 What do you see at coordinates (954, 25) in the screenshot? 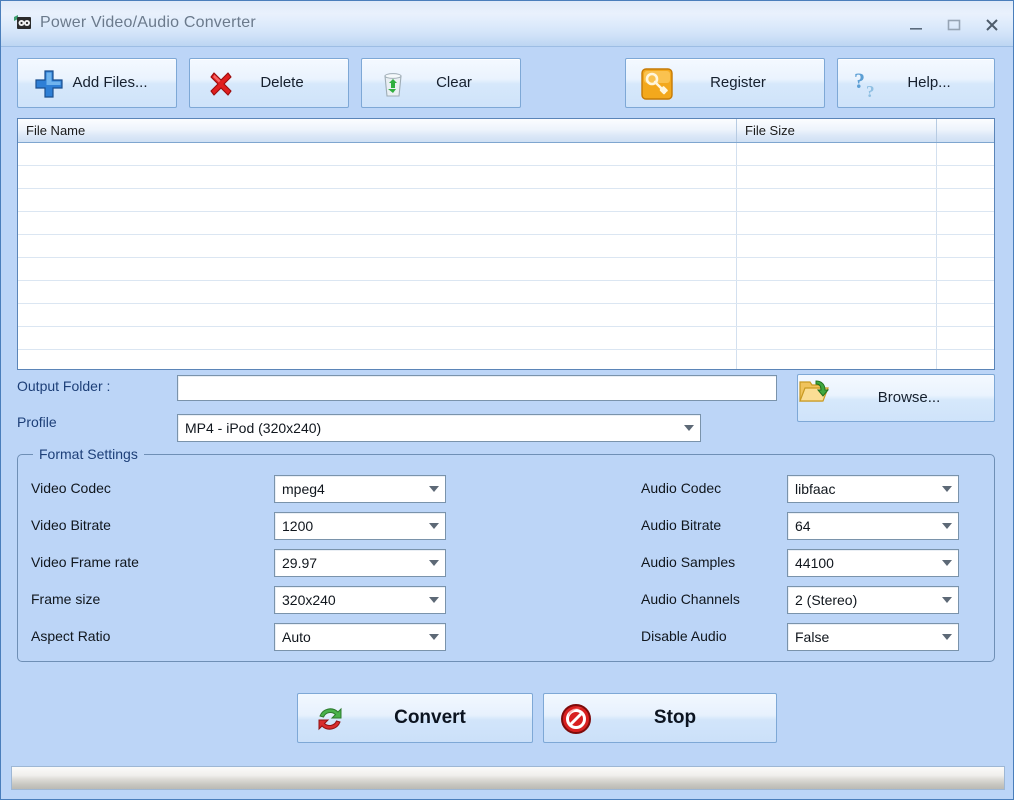
I see `maximize-icon` at bounding box center [954, 25].